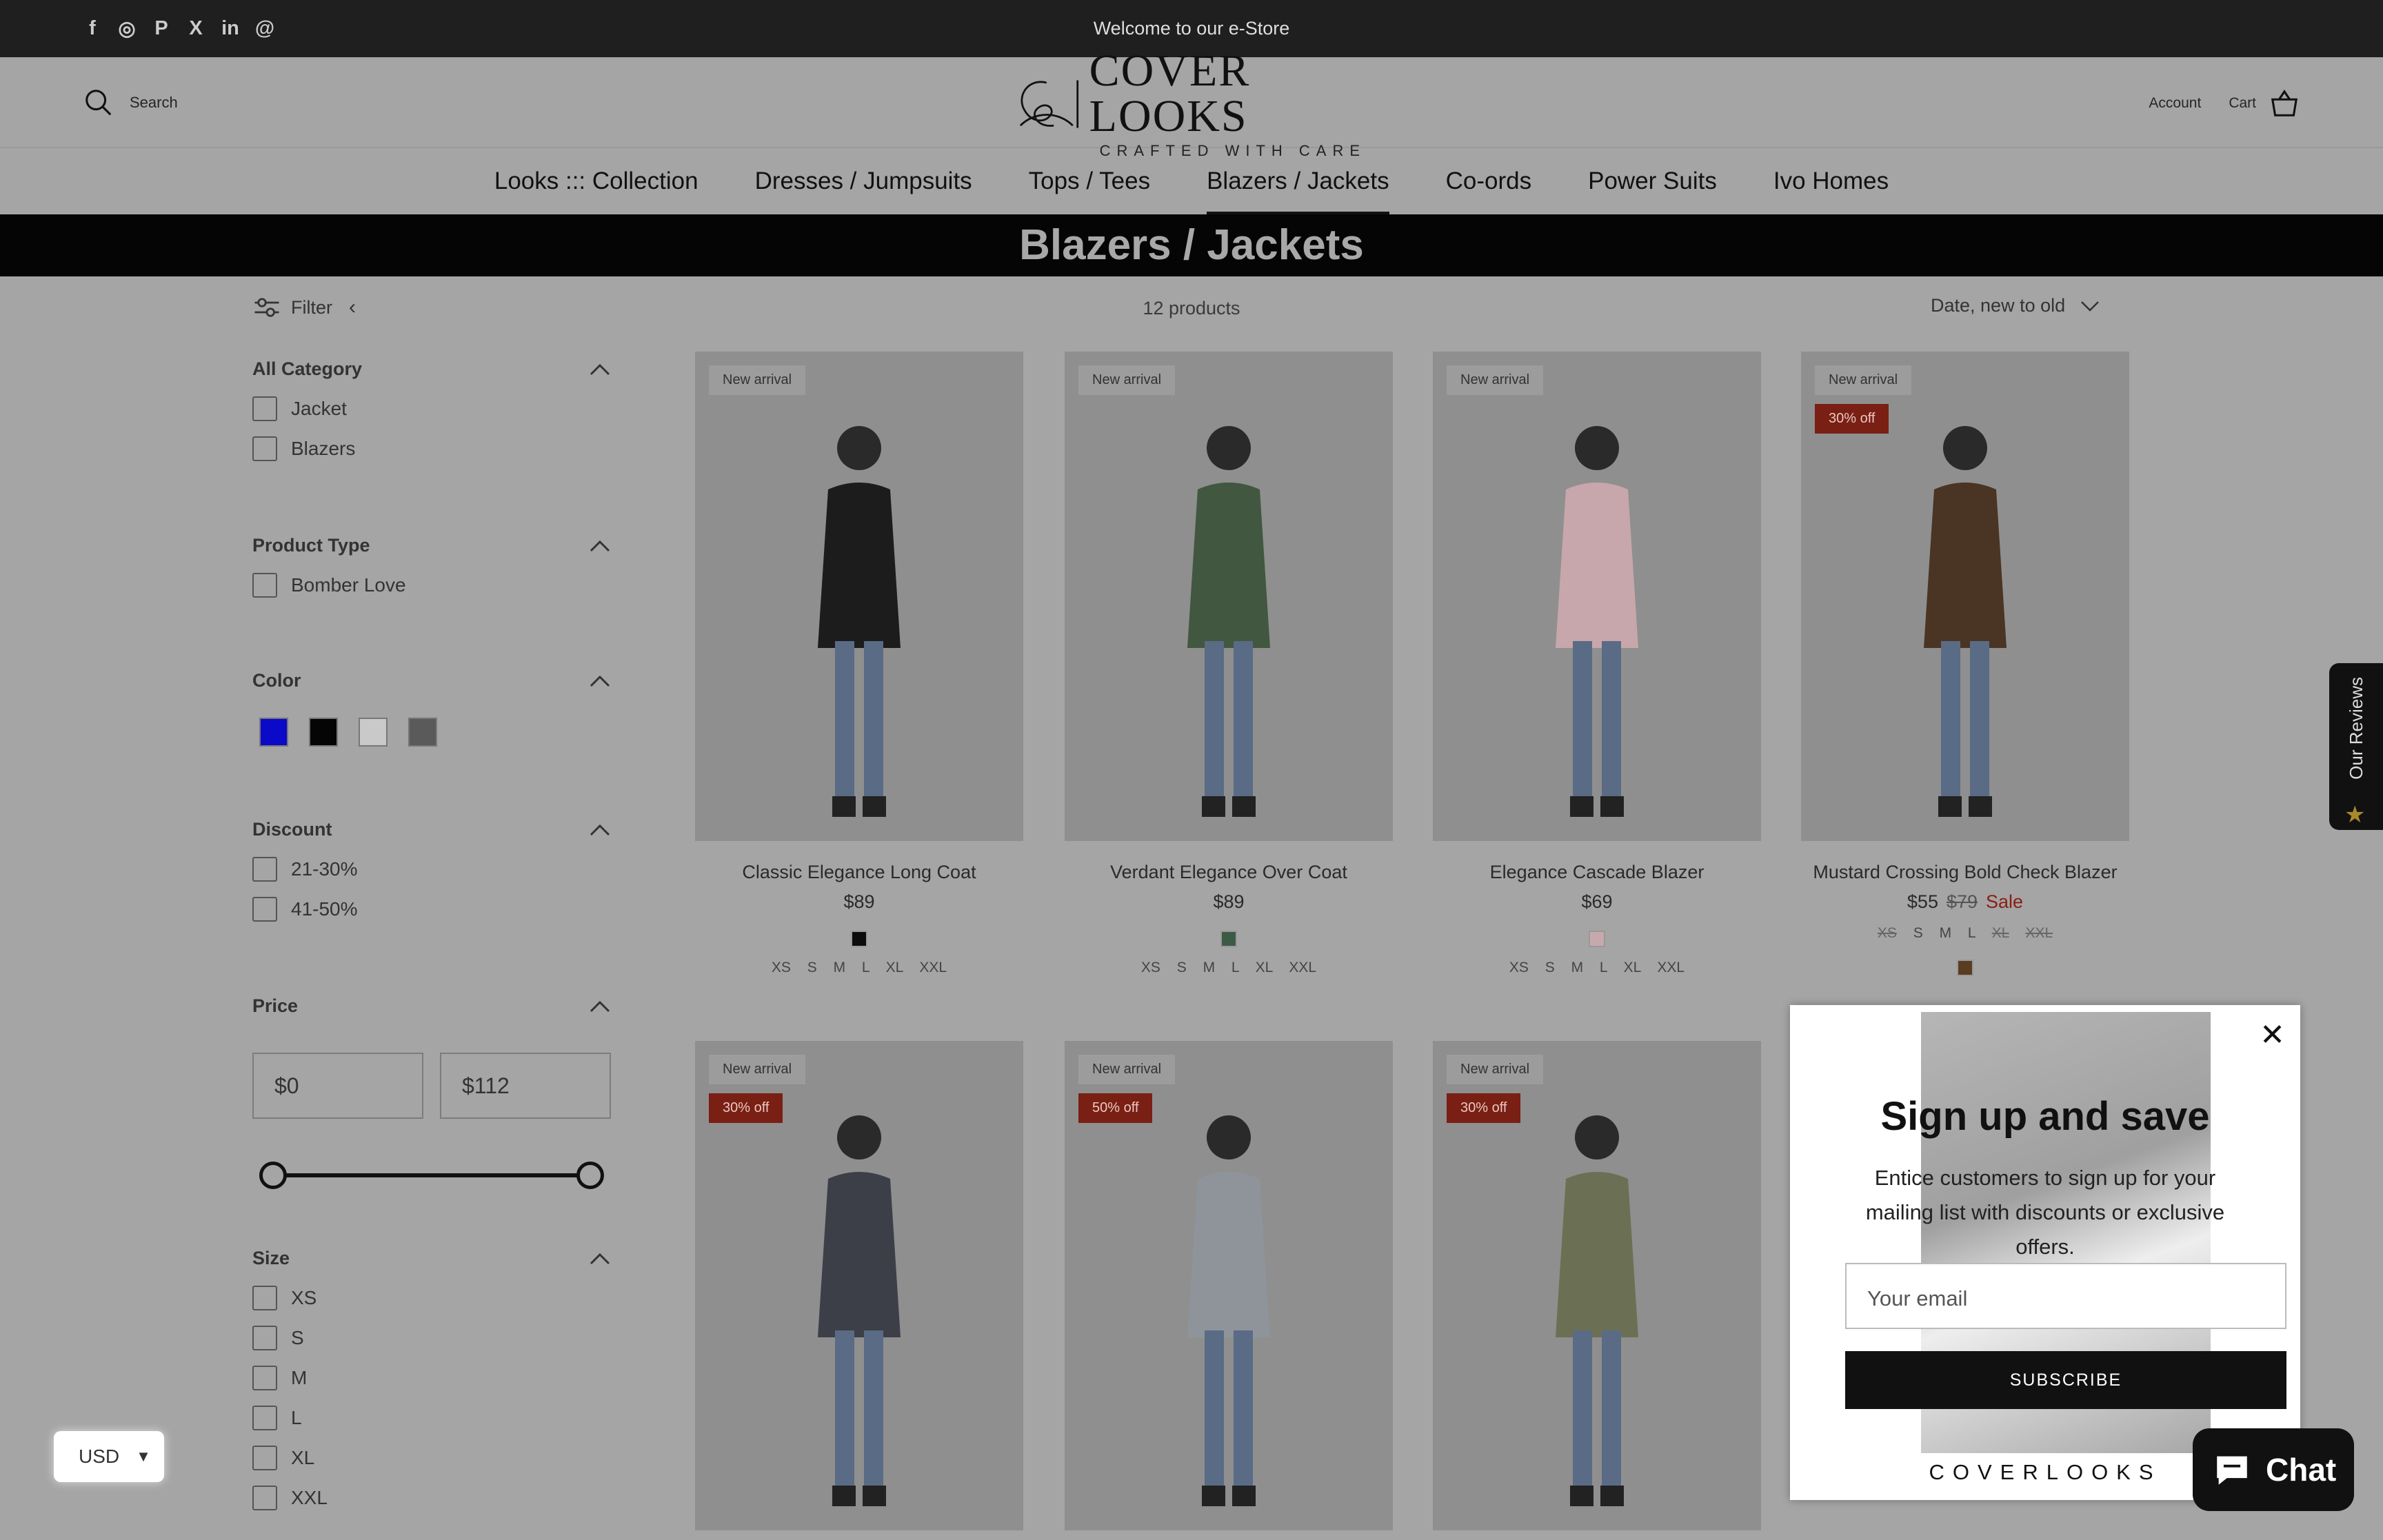 The height and width of the screenshot is (1540, 2383). What do you see at coordinates (130, 103) in the screenshot?
I see `search-button: Search` at bounding box center [130, 103].